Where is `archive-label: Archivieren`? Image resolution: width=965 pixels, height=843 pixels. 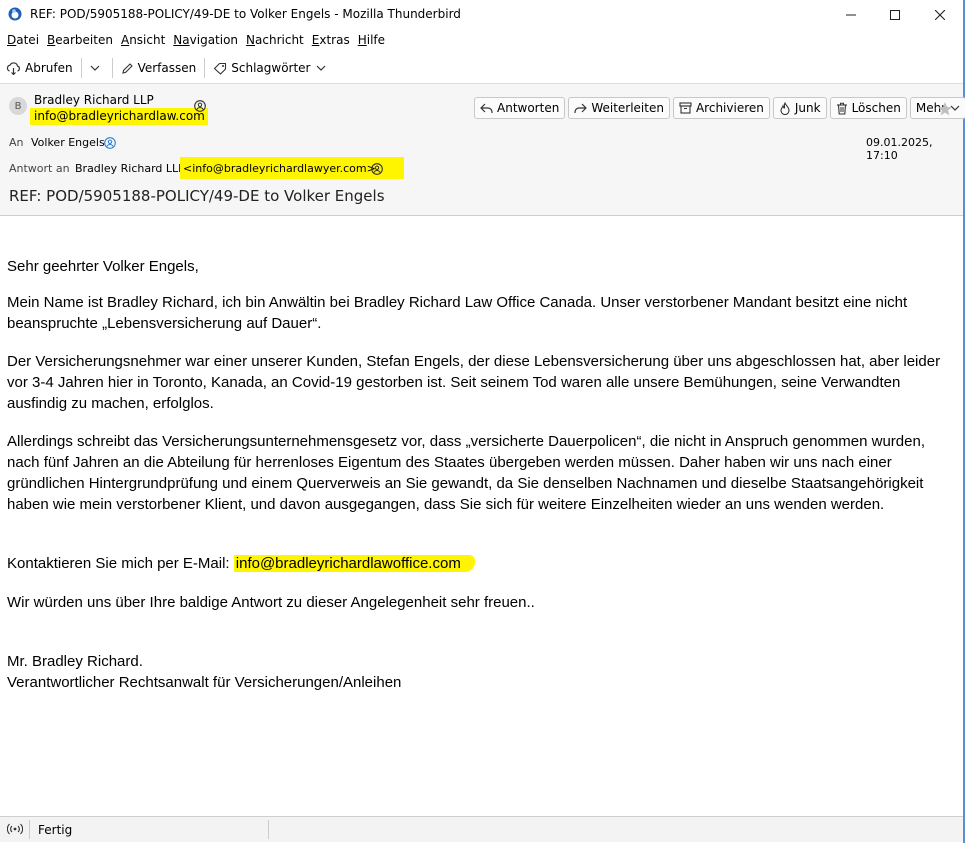 archive-label: Archivieren is located at coordinates (729, 108).